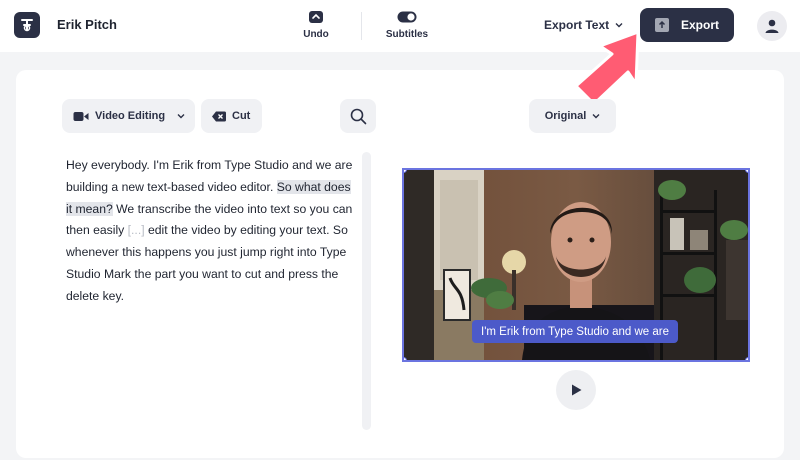  What do you see at coordinates (407, 34) in the screenshot?
I see `subtitles-label: Subtitles` at bounding box center [407, 34].